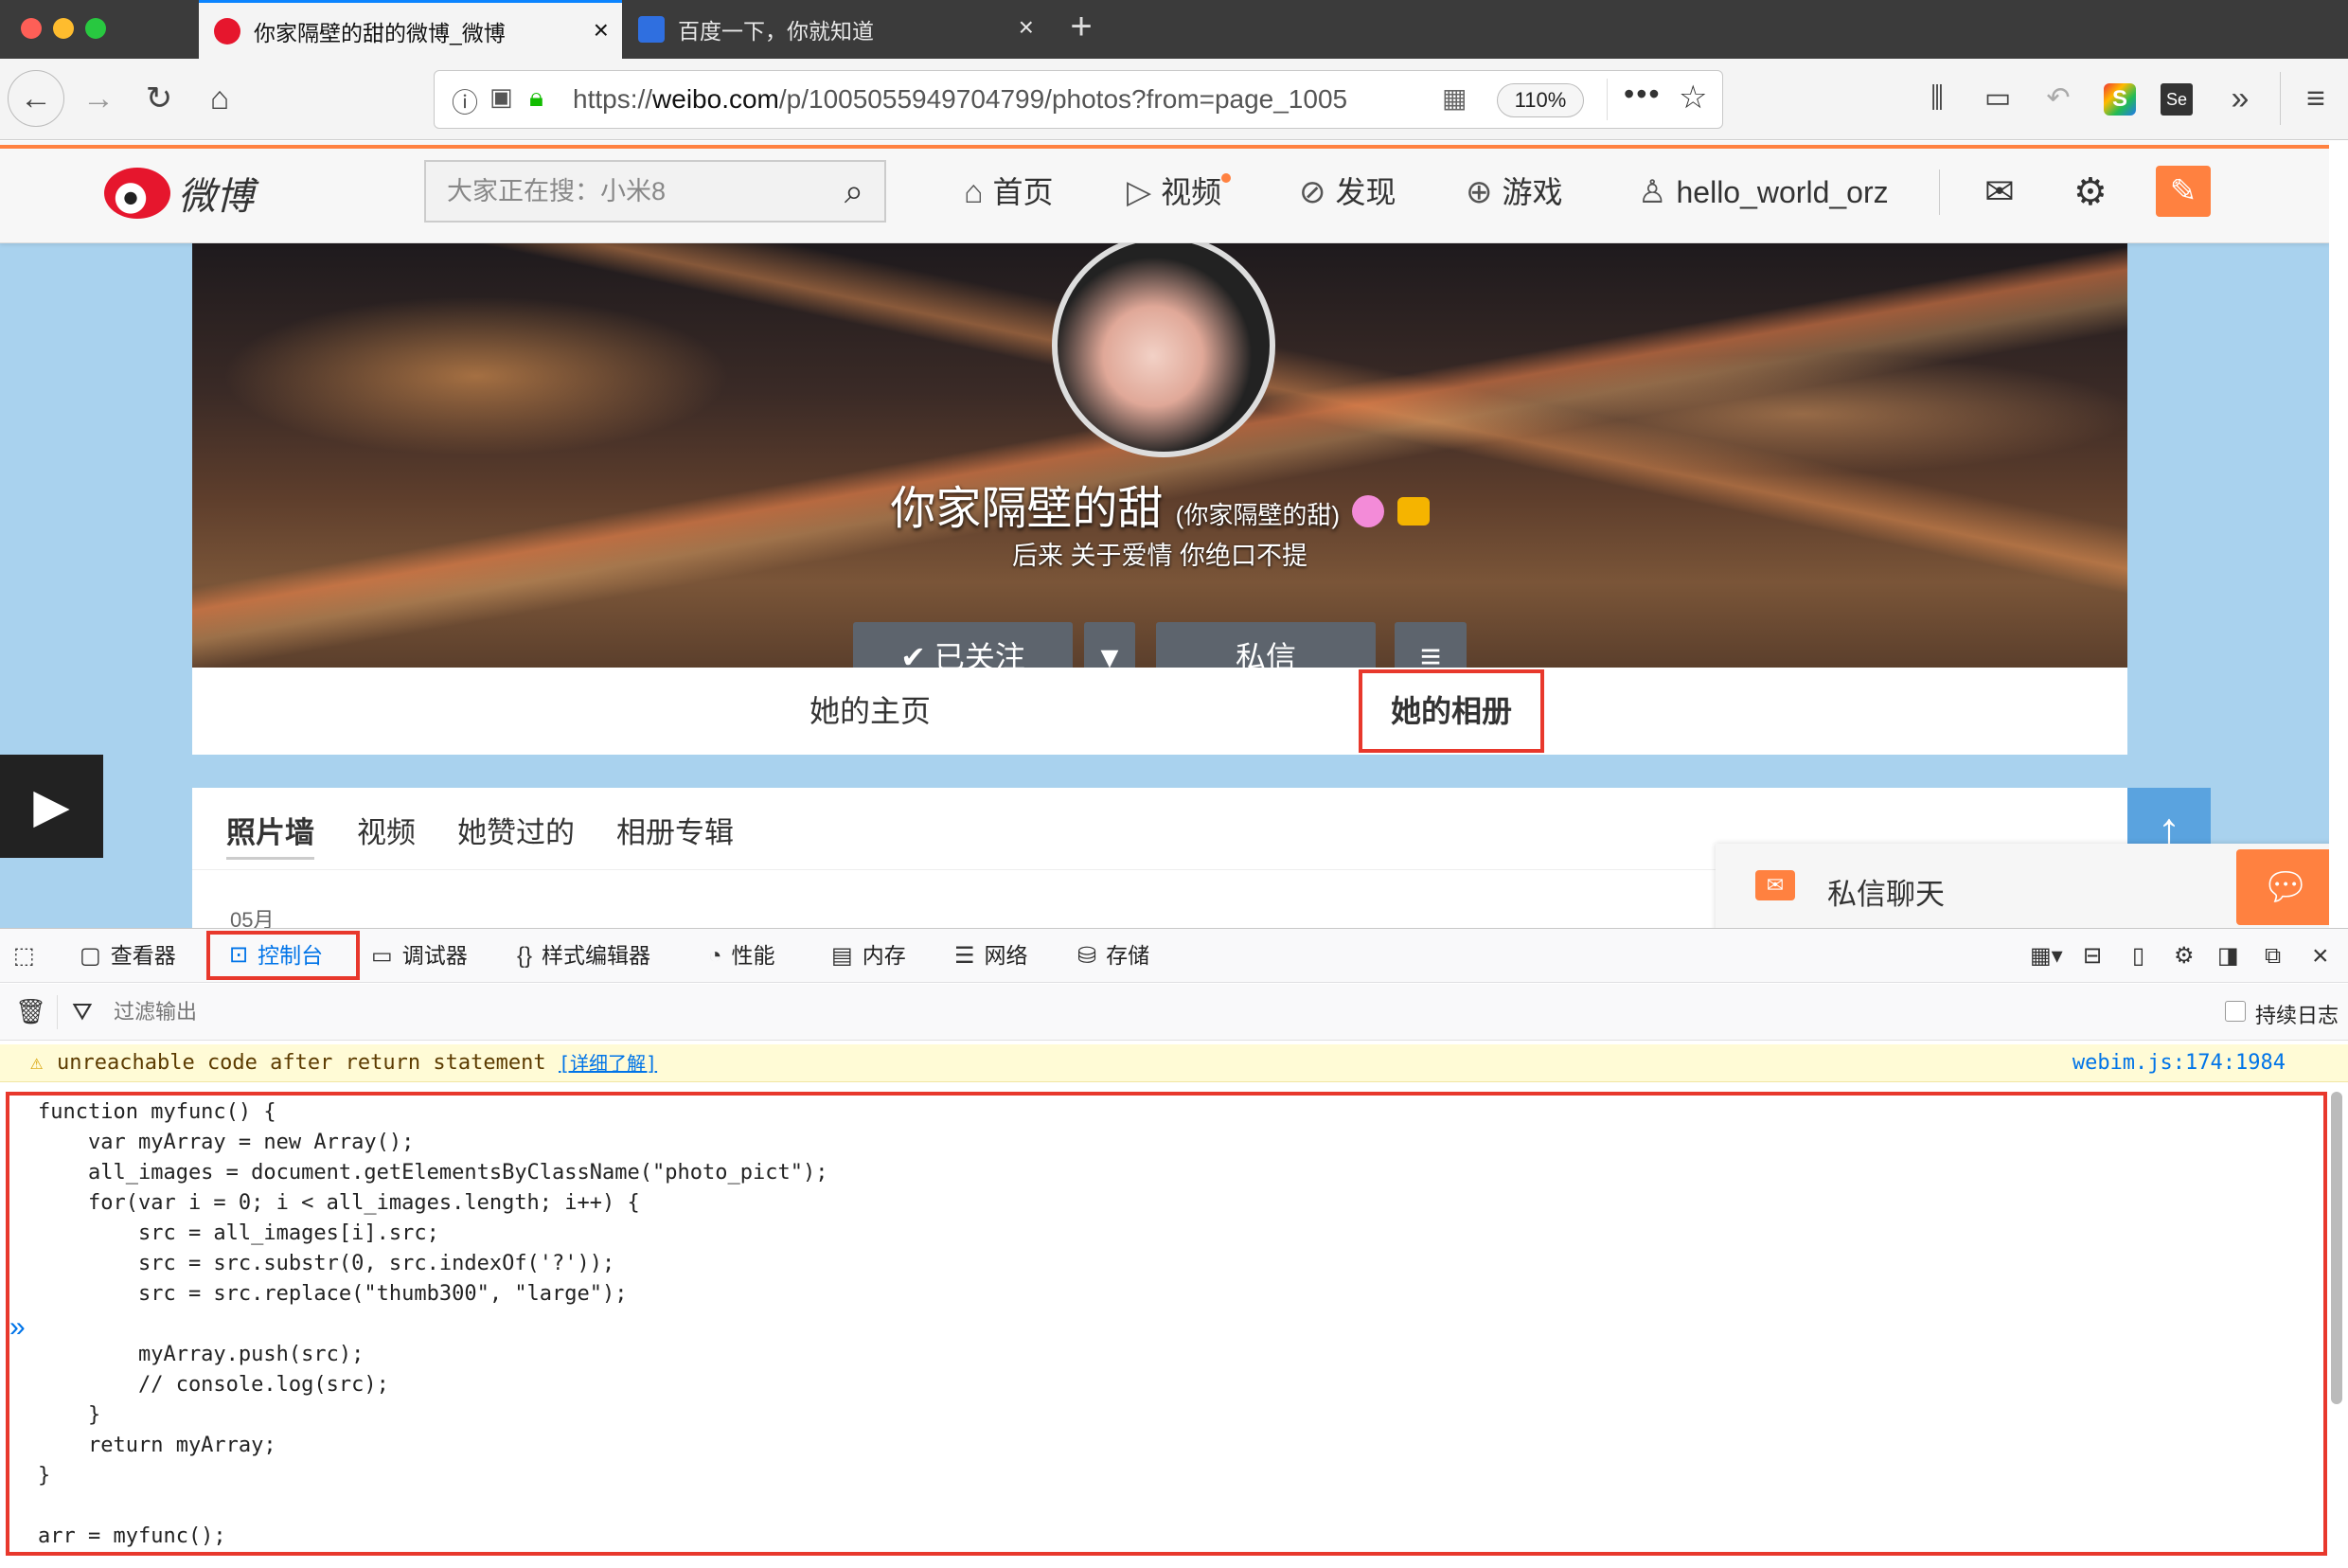  What do you see at coordinates (501, 97) in the screenshot?
I see `permissions-icon: ▣` at bounding box center [501, 97].